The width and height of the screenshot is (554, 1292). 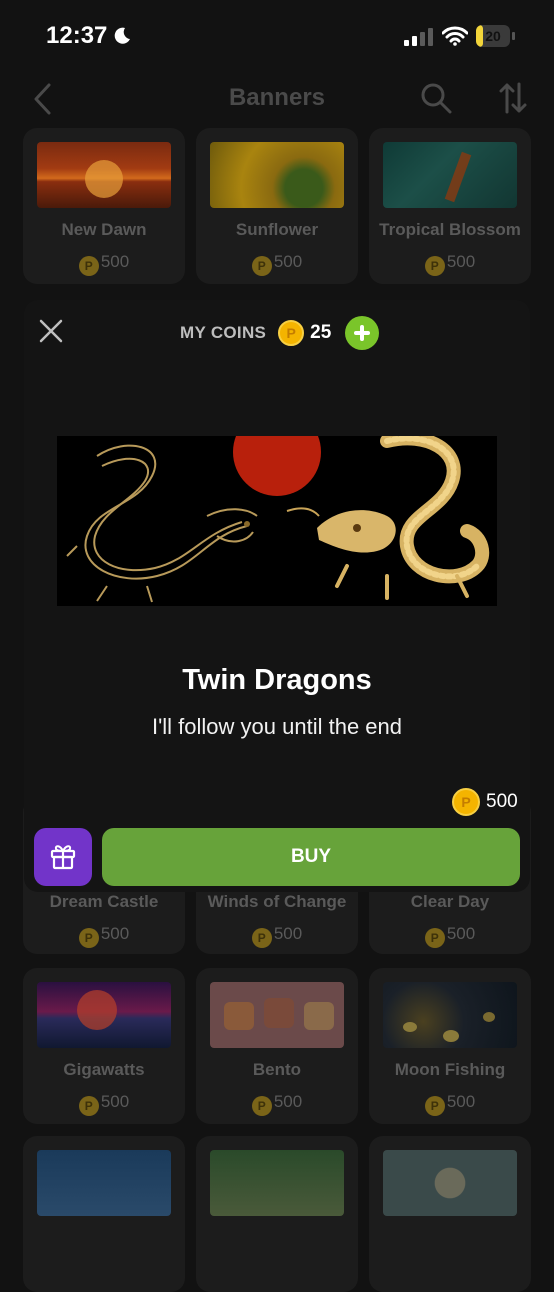 I want to click on close-icon, so click(x=51, y=331).